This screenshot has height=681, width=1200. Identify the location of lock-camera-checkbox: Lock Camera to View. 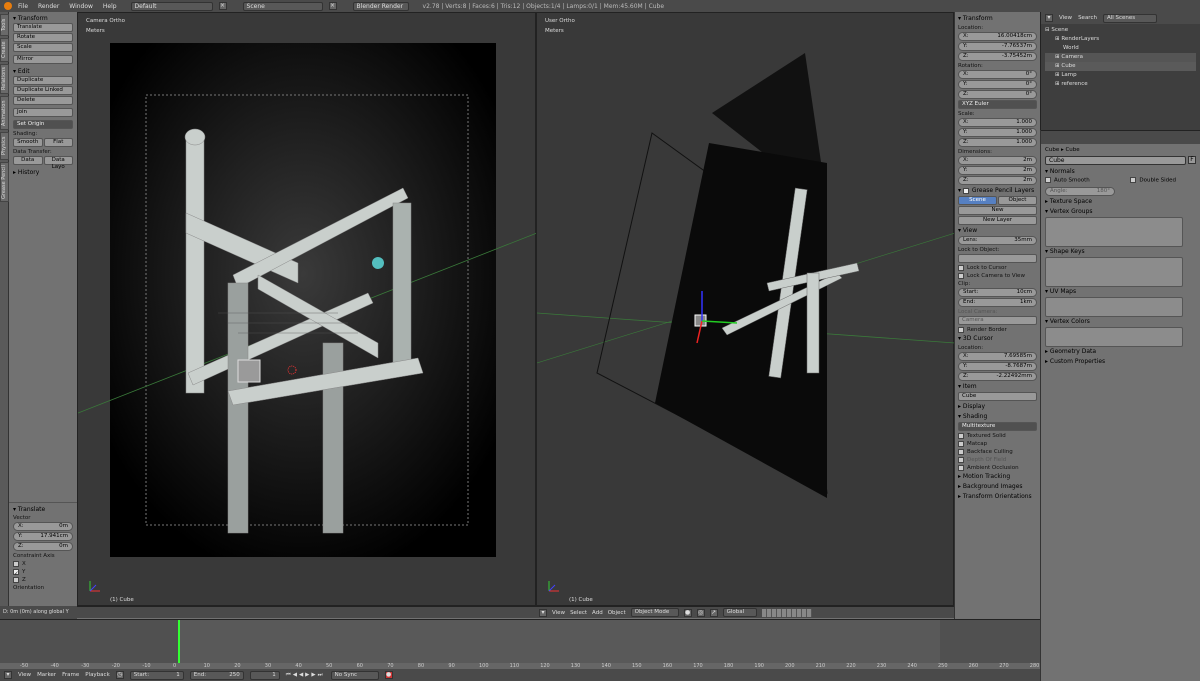
(997, 276).